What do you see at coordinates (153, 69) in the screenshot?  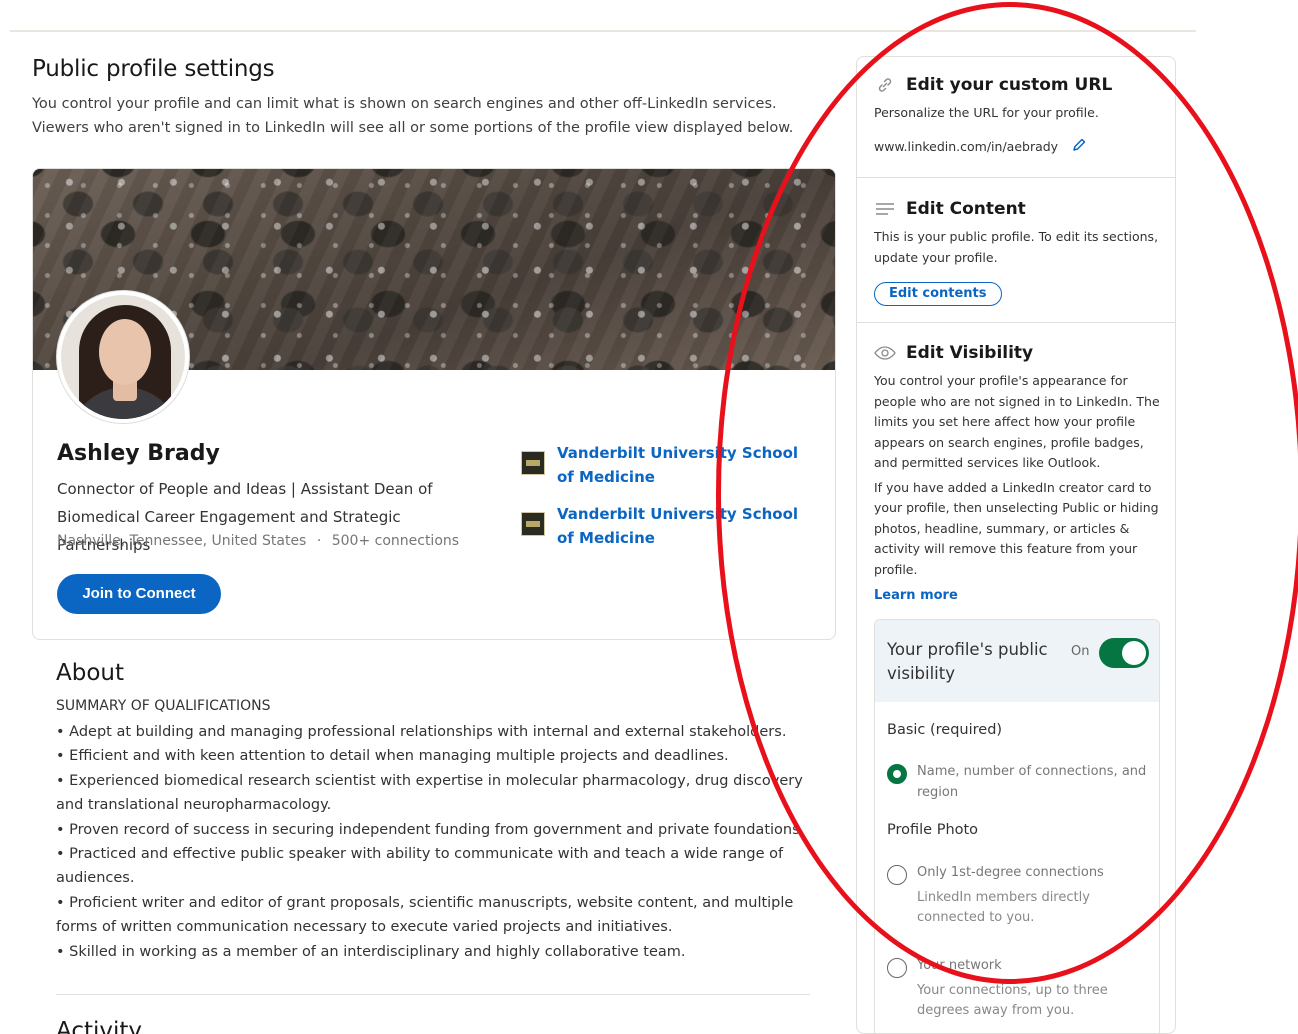 I see `page-title: Public profile settings` at bounding box center [153, 69].